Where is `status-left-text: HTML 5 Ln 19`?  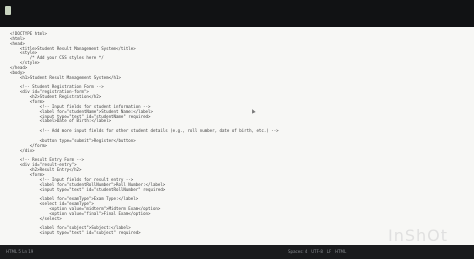
status-left-text: HTML 5 Ln 19 is located at coordinates (20, 251).